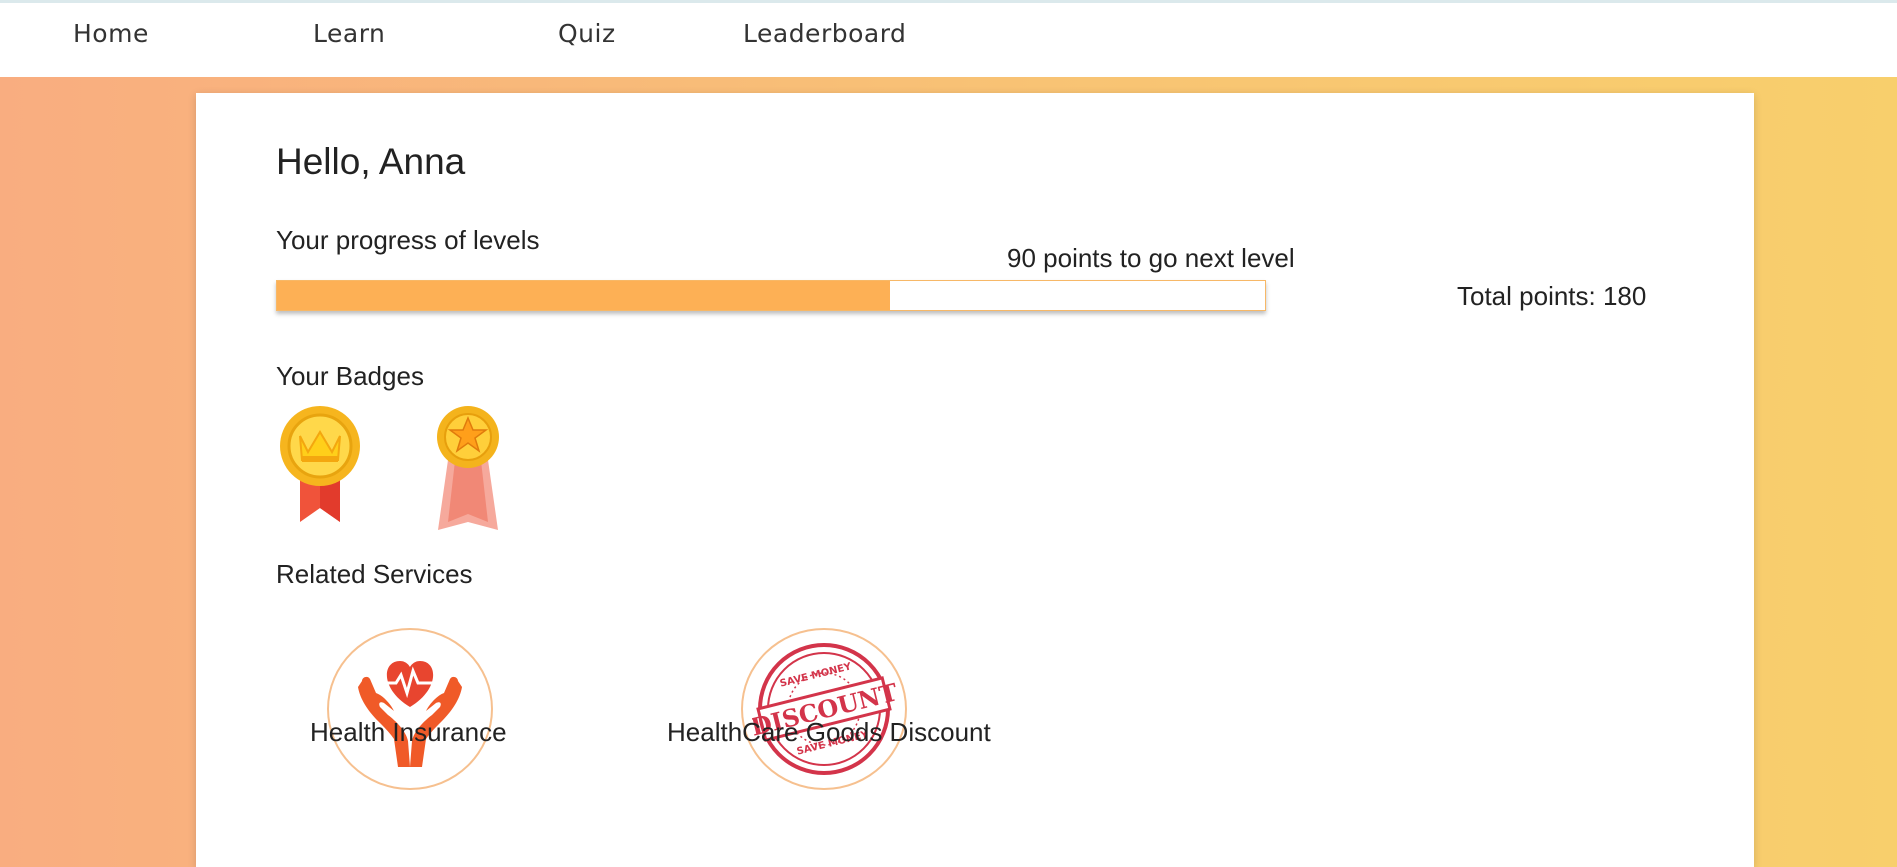 The height and width of the screenshot is (867, 1897). I want to click on next-level-text: 90 points to go next level, so click(1151, 258).